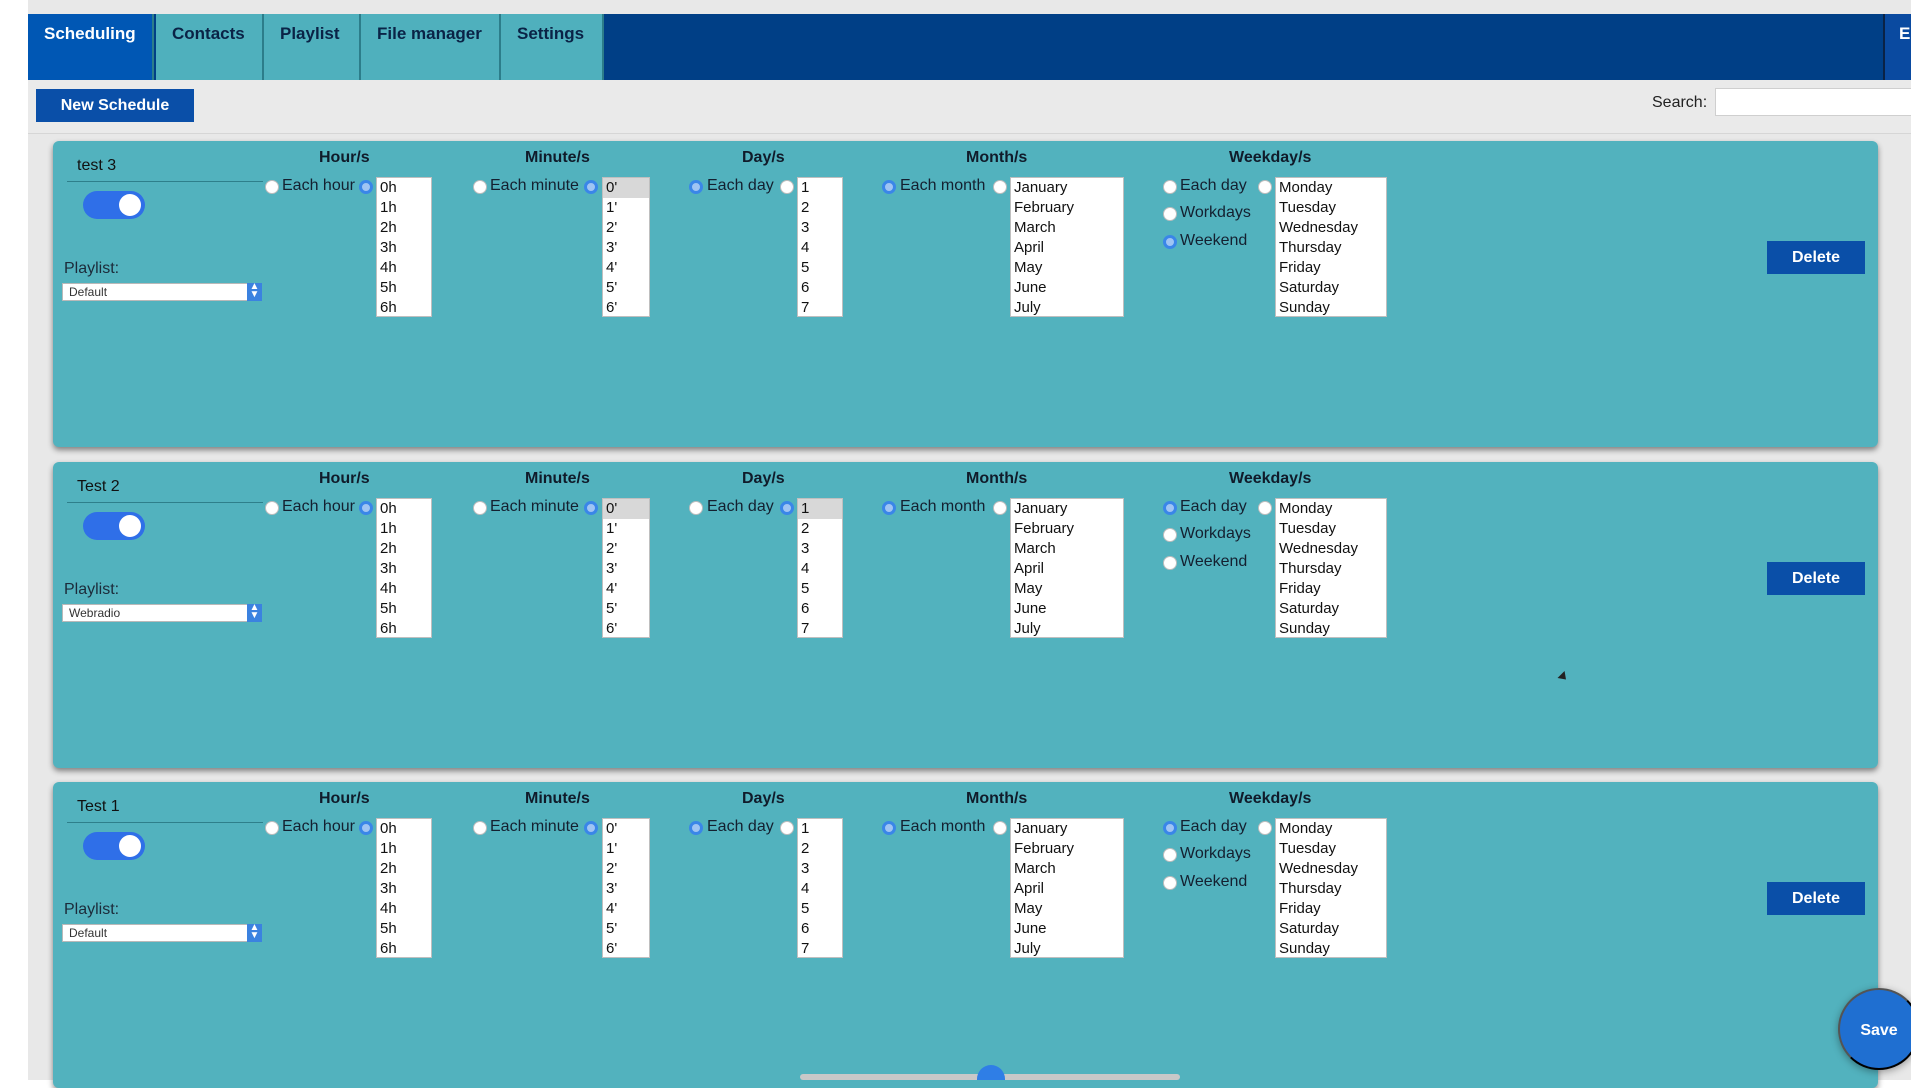 The image size is (1911, 1088). What do you see at coordinates (404, 829) in the screenshot?
I see `list-option: 0h` at bounding box center [404, 829].